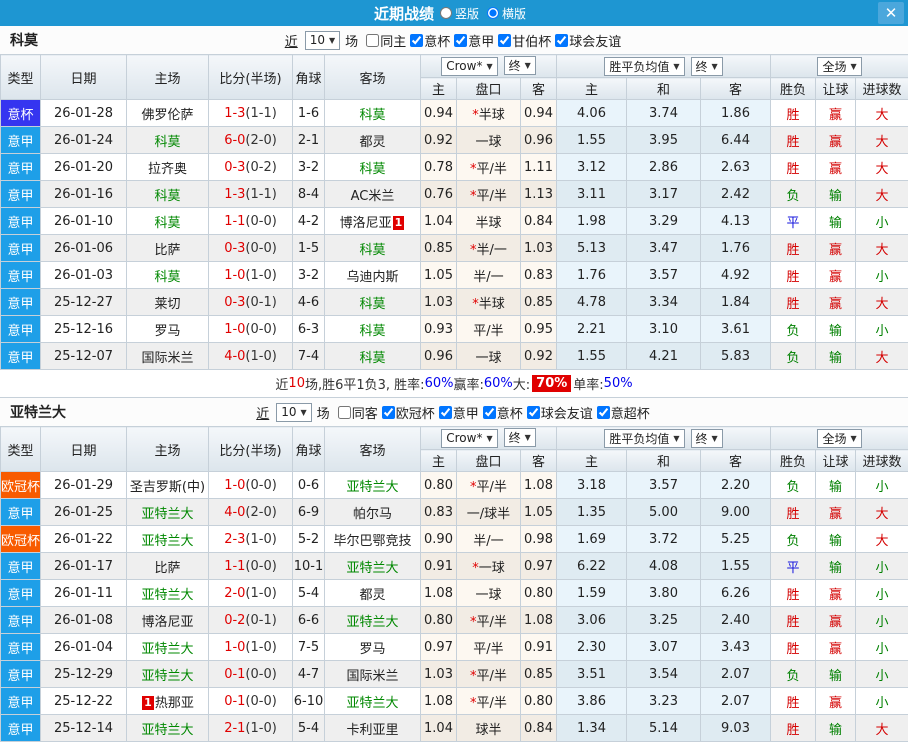 The image size is (908, 751). I want to click on league-filter-2: 意杯, so click(502, 412).